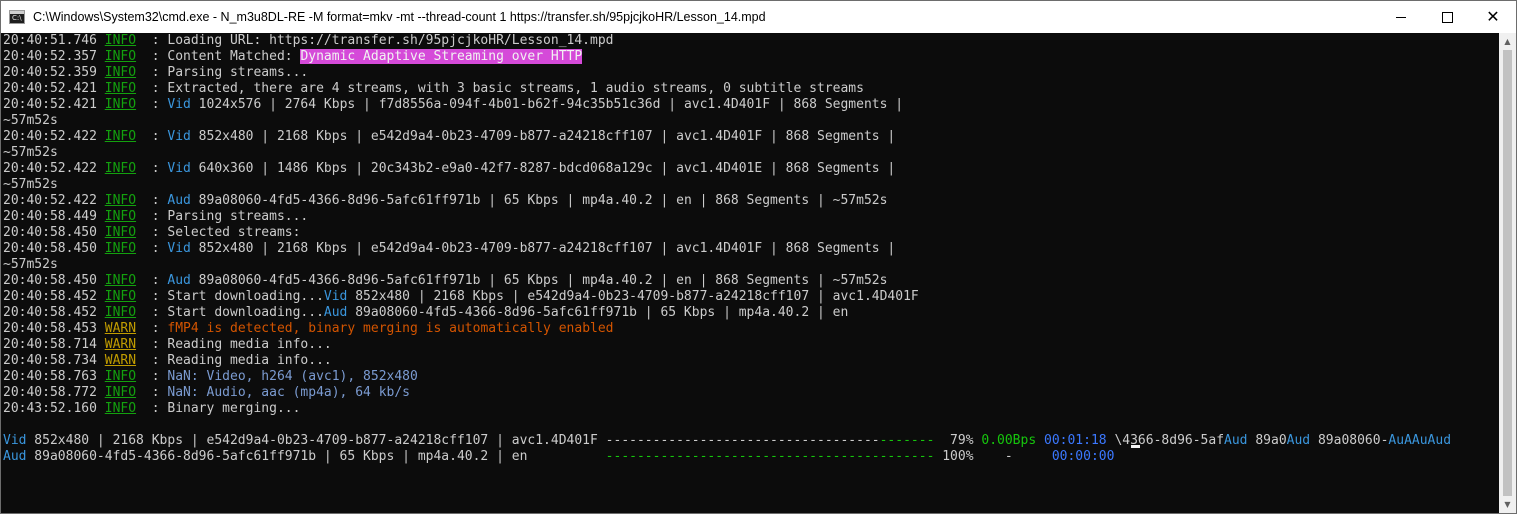 The width and height of the screenshot is (1517, 514). I want to click on scroll-up-arrow-icon: ▲, so click(1507, 41).